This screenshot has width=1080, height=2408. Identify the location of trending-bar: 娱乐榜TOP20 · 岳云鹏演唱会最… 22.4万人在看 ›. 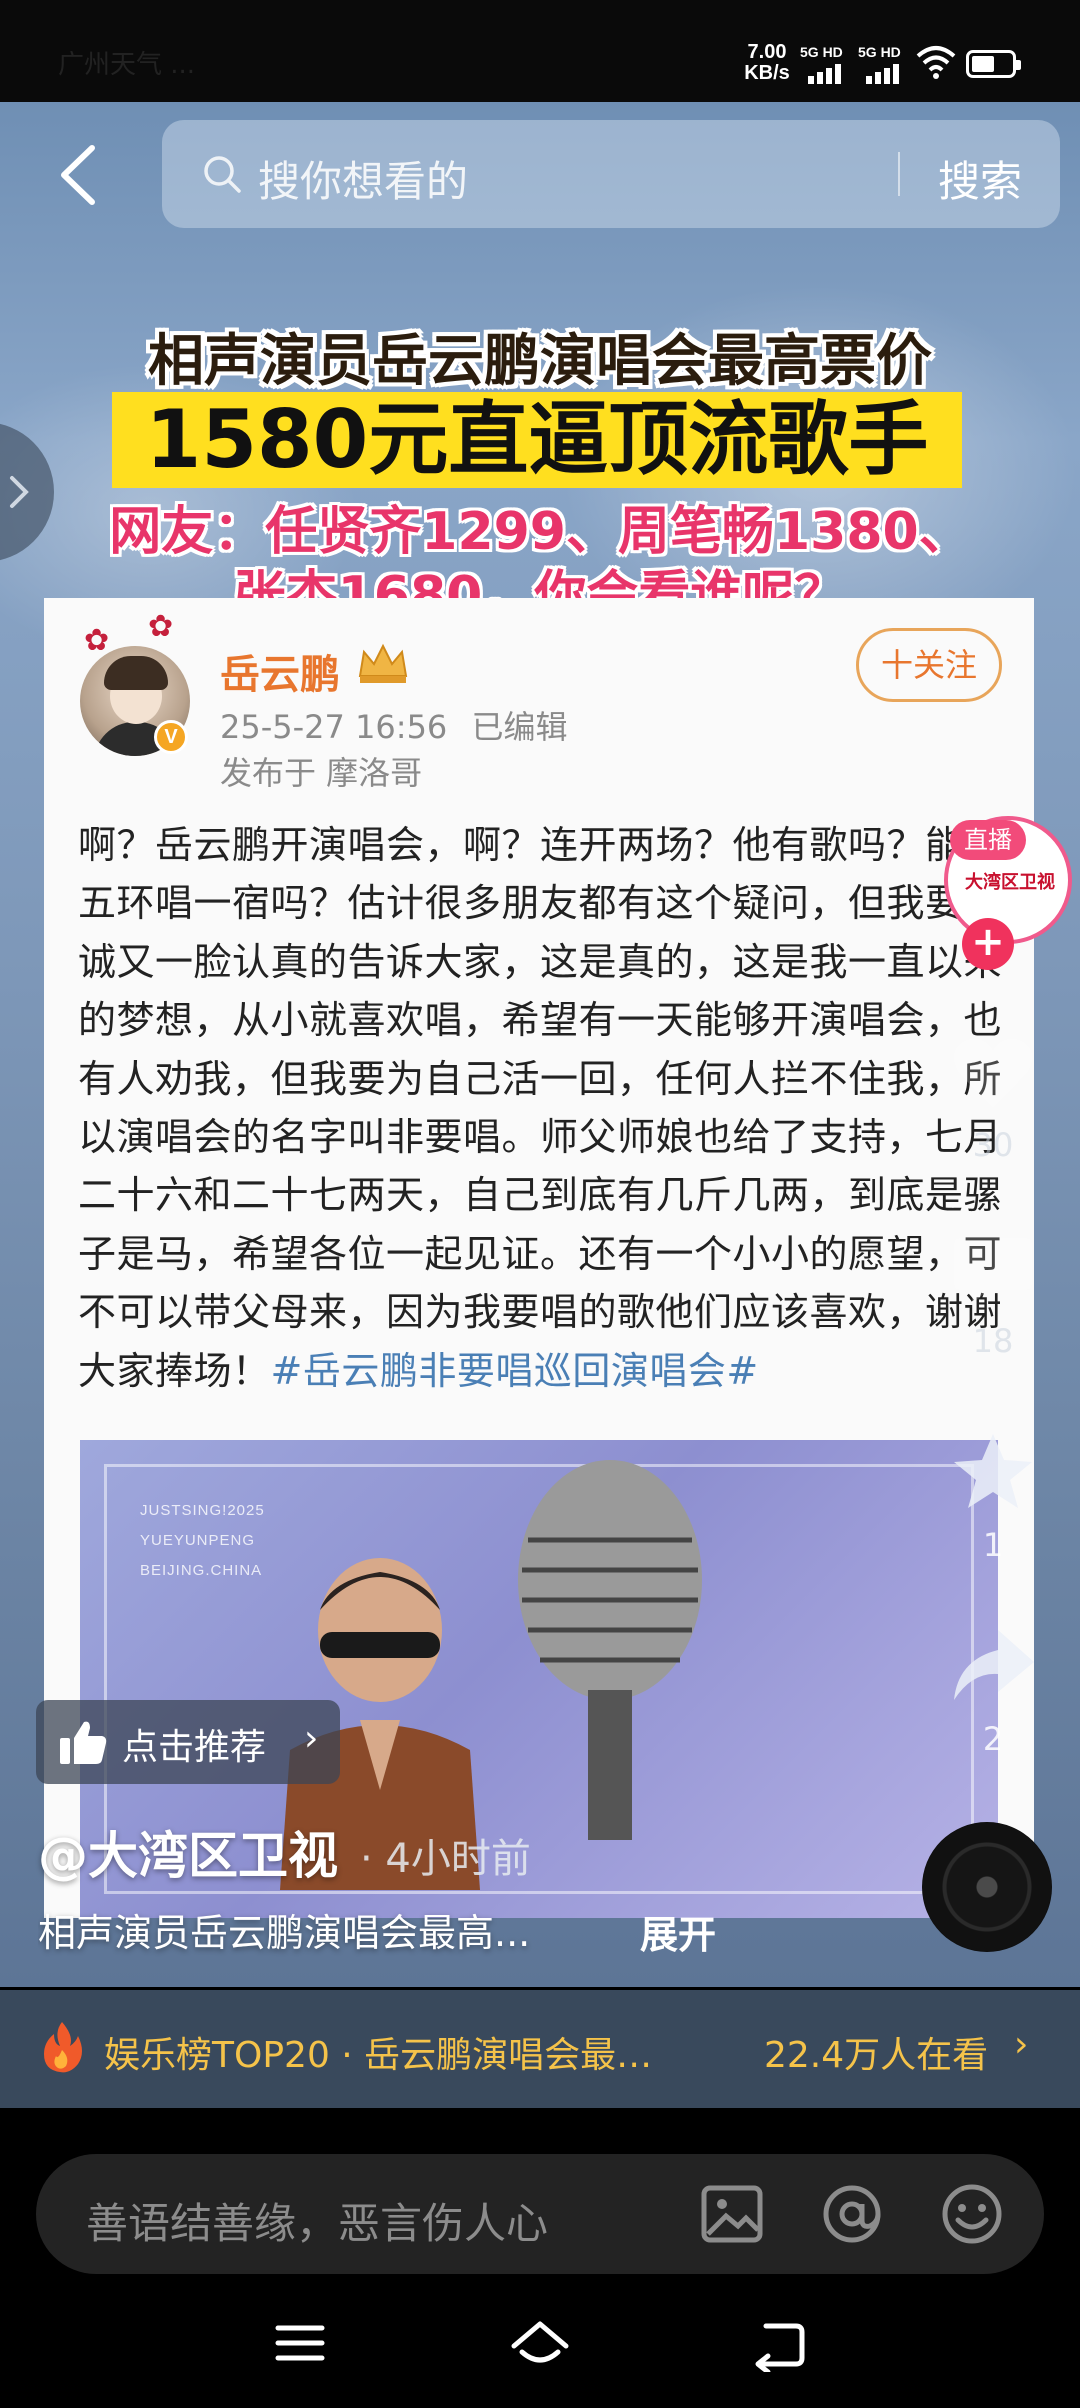
(540, 2049).